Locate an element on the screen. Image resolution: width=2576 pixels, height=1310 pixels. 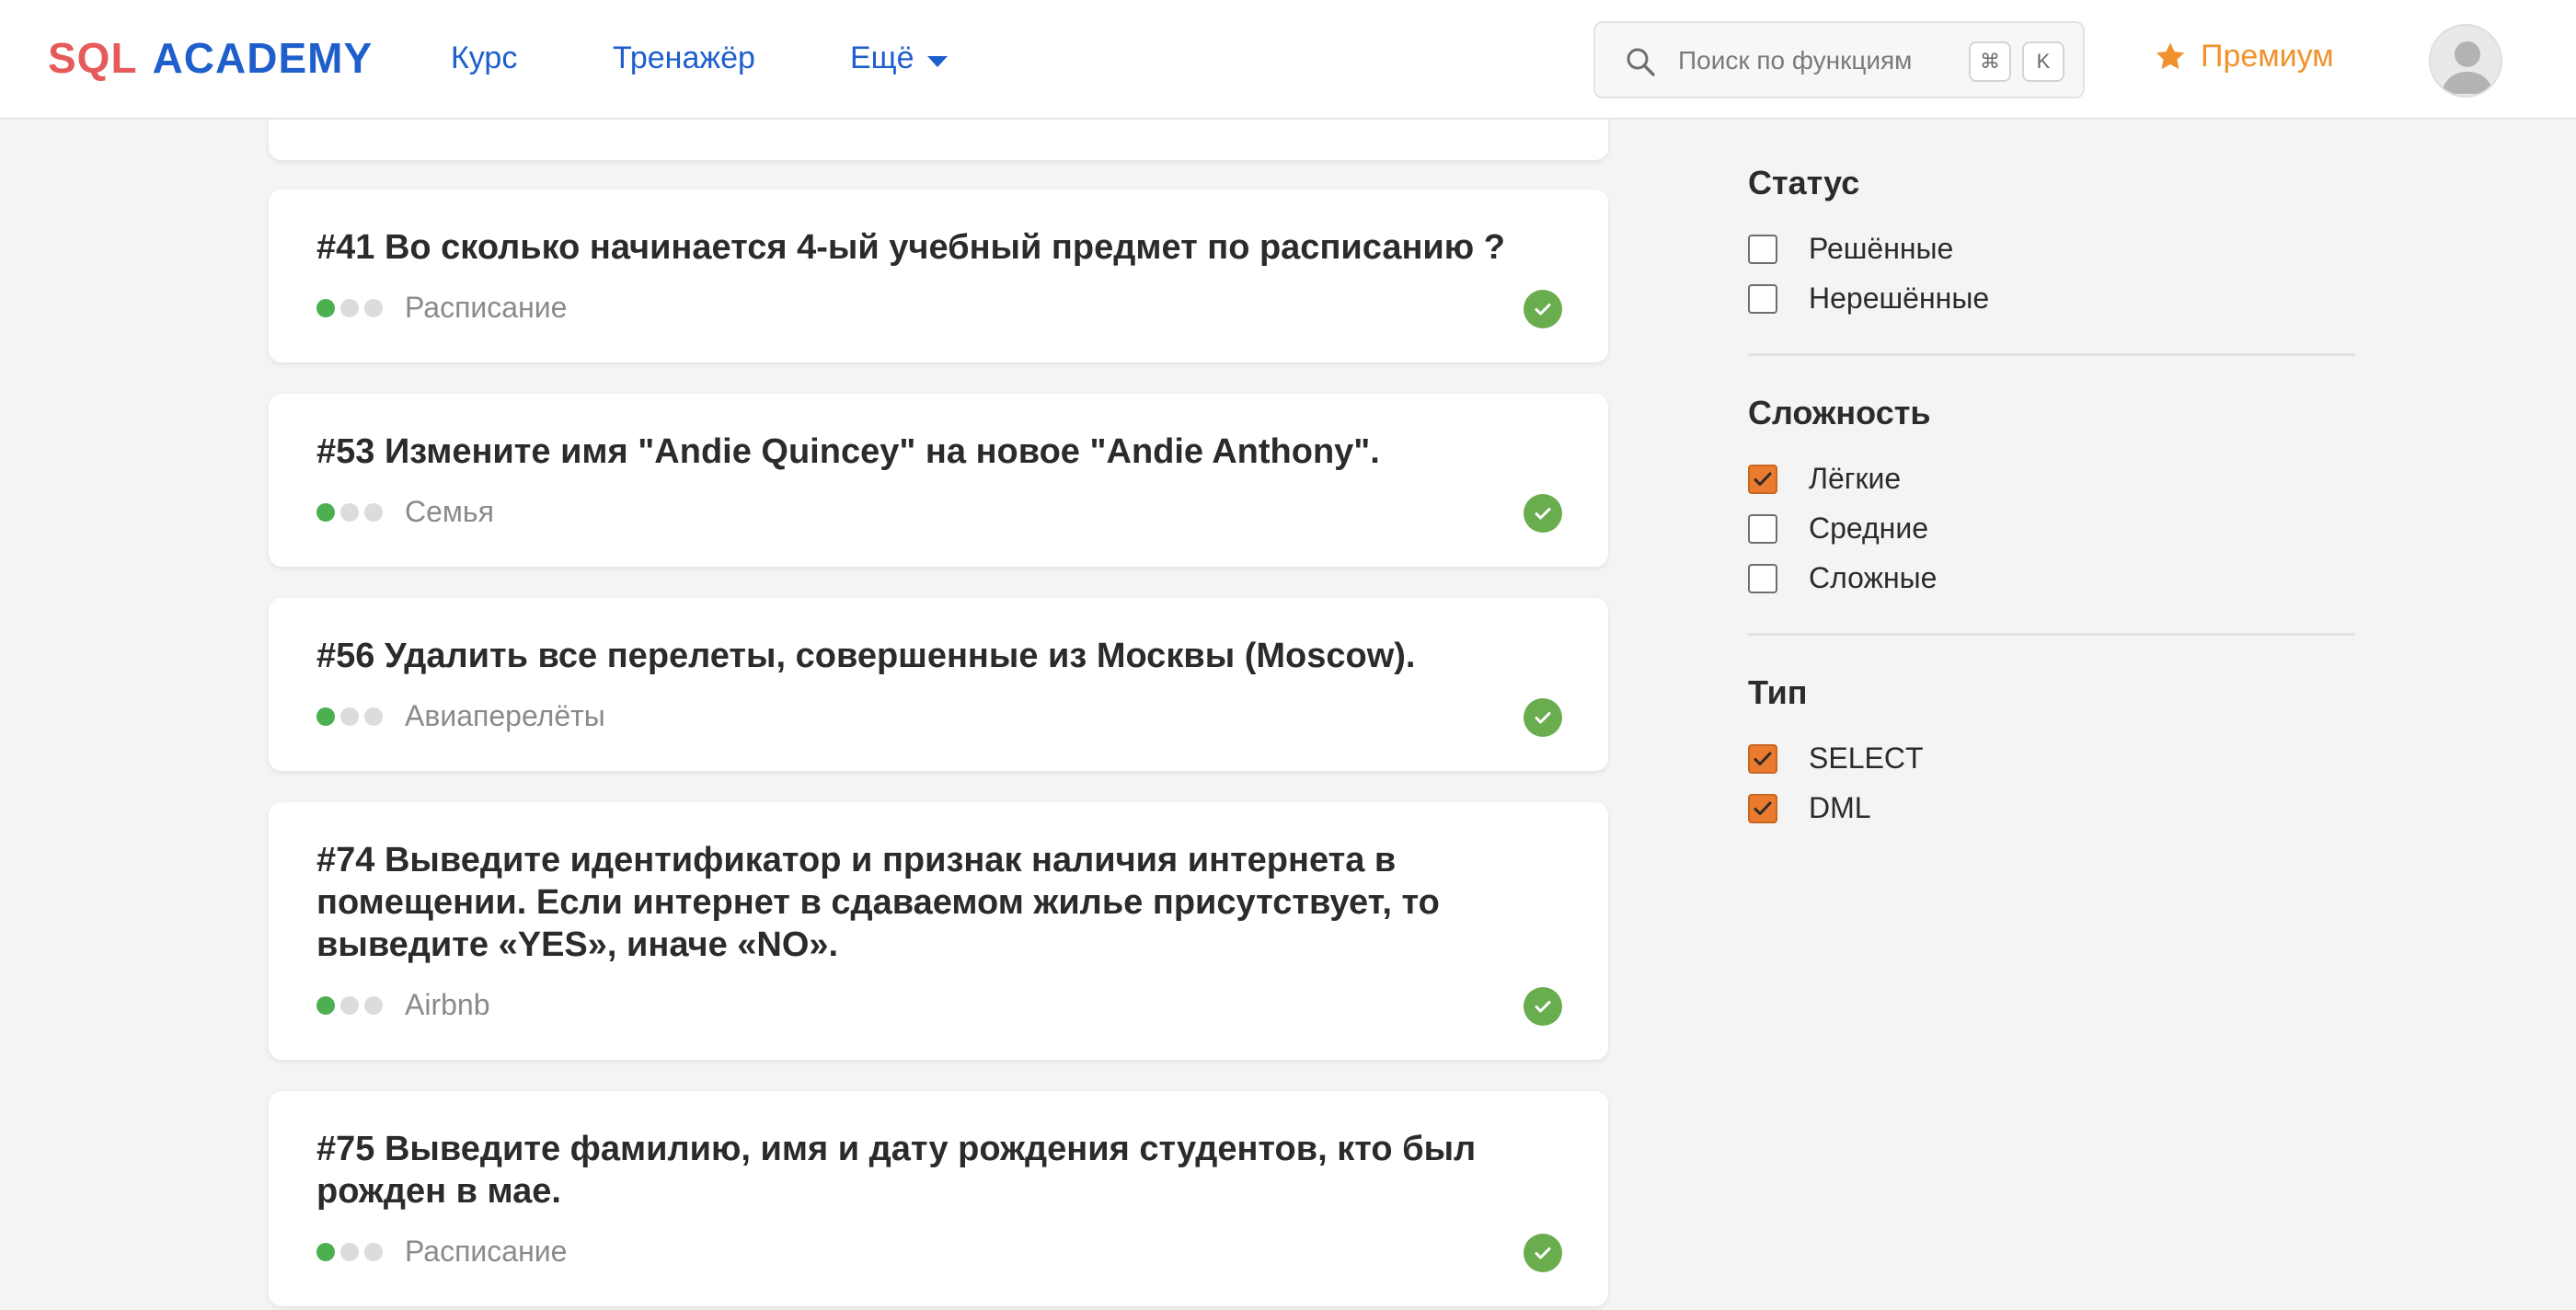
shortcut-k-key: K is located at coordinates (2043, 61).